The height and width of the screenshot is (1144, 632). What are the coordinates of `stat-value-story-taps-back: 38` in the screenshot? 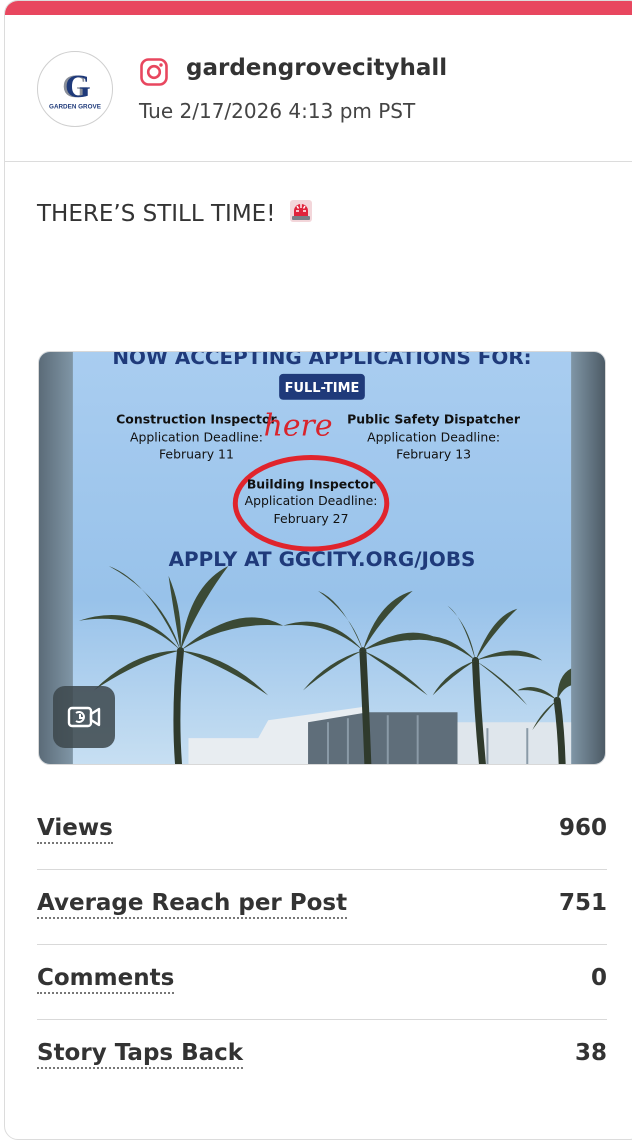 It's located at (590, 1053).